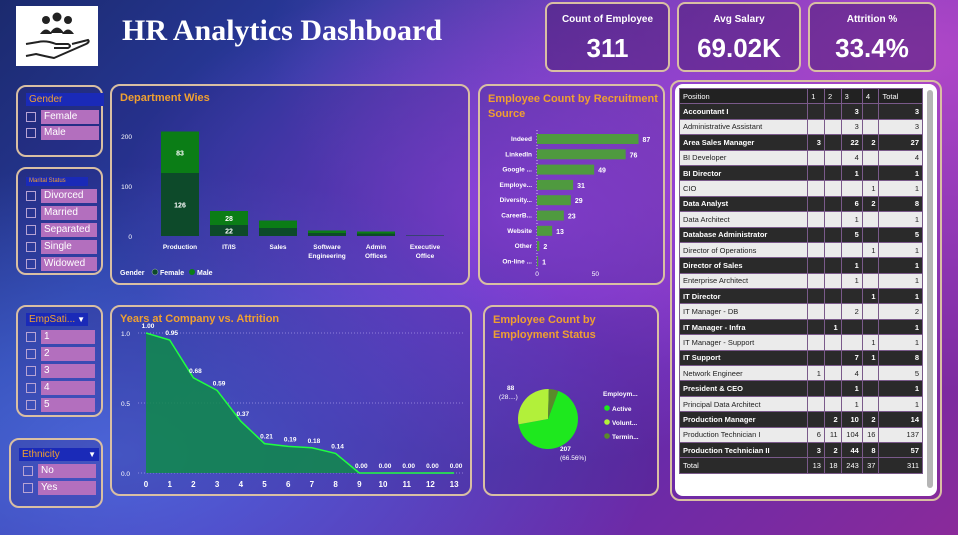  I want to click on data-label: 49, so click(602, 171).